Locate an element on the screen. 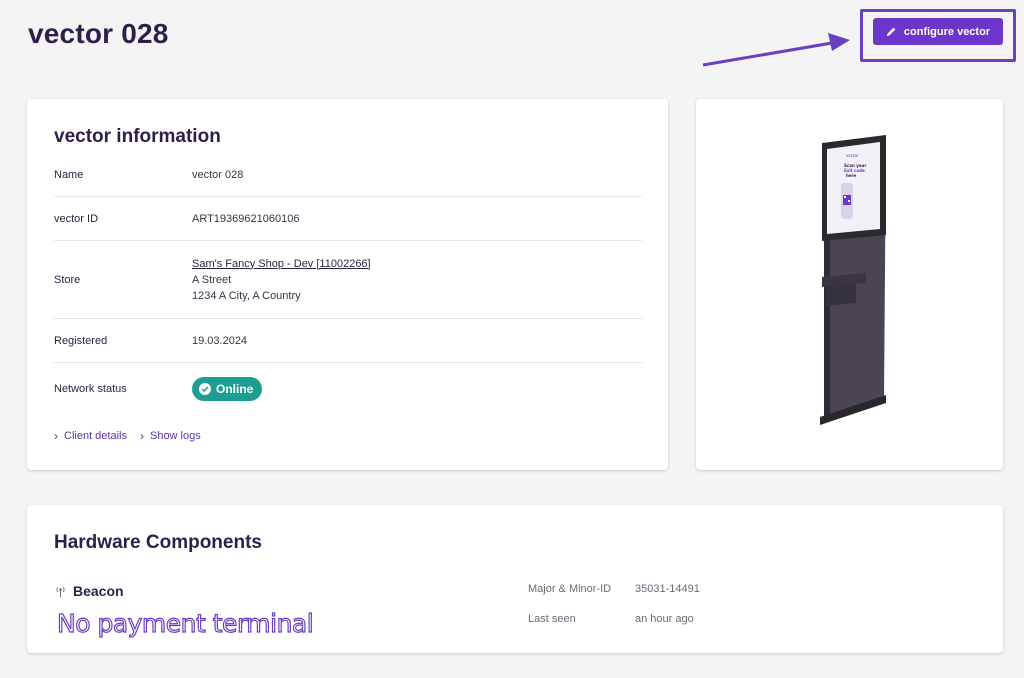  beacon-item: Beacon is located at coordinates (89, 591).